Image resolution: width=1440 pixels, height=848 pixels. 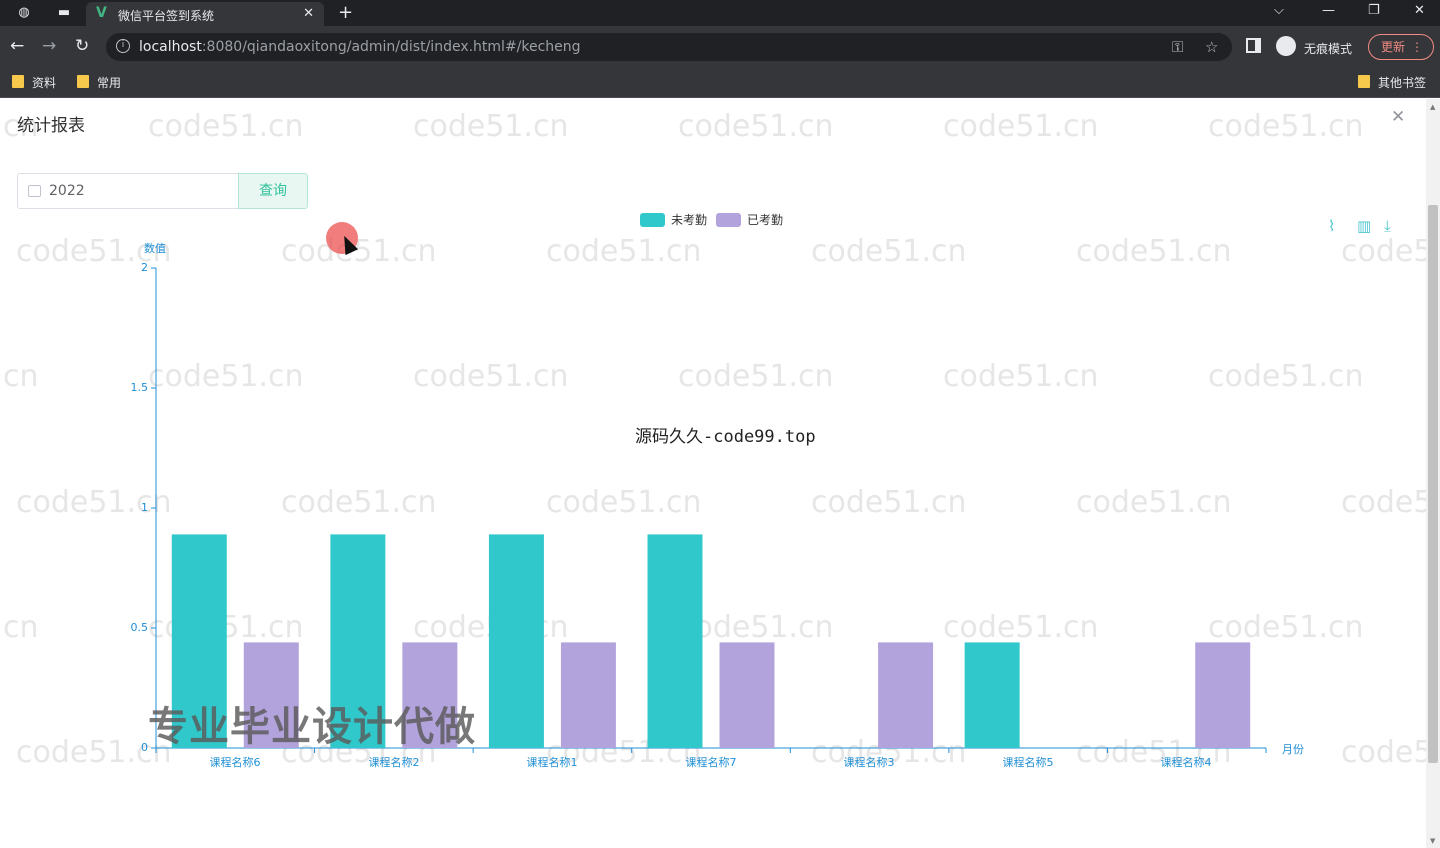 I want to click on window-close-icon: ✕, so click(x=1419, y=10).